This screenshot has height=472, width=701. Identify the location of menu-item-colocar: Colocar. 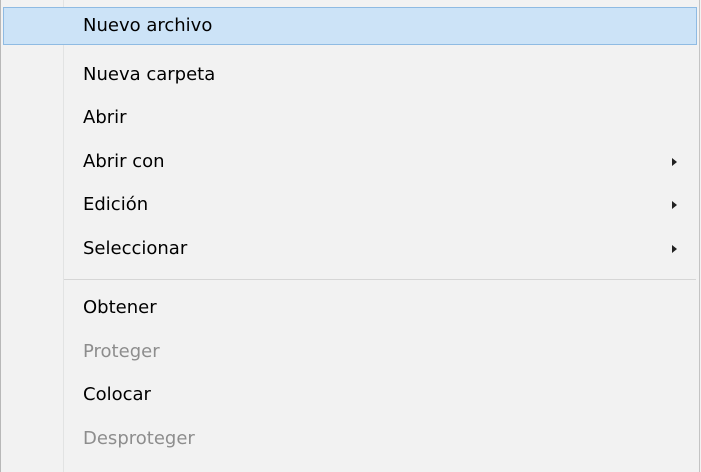
(350, 395).